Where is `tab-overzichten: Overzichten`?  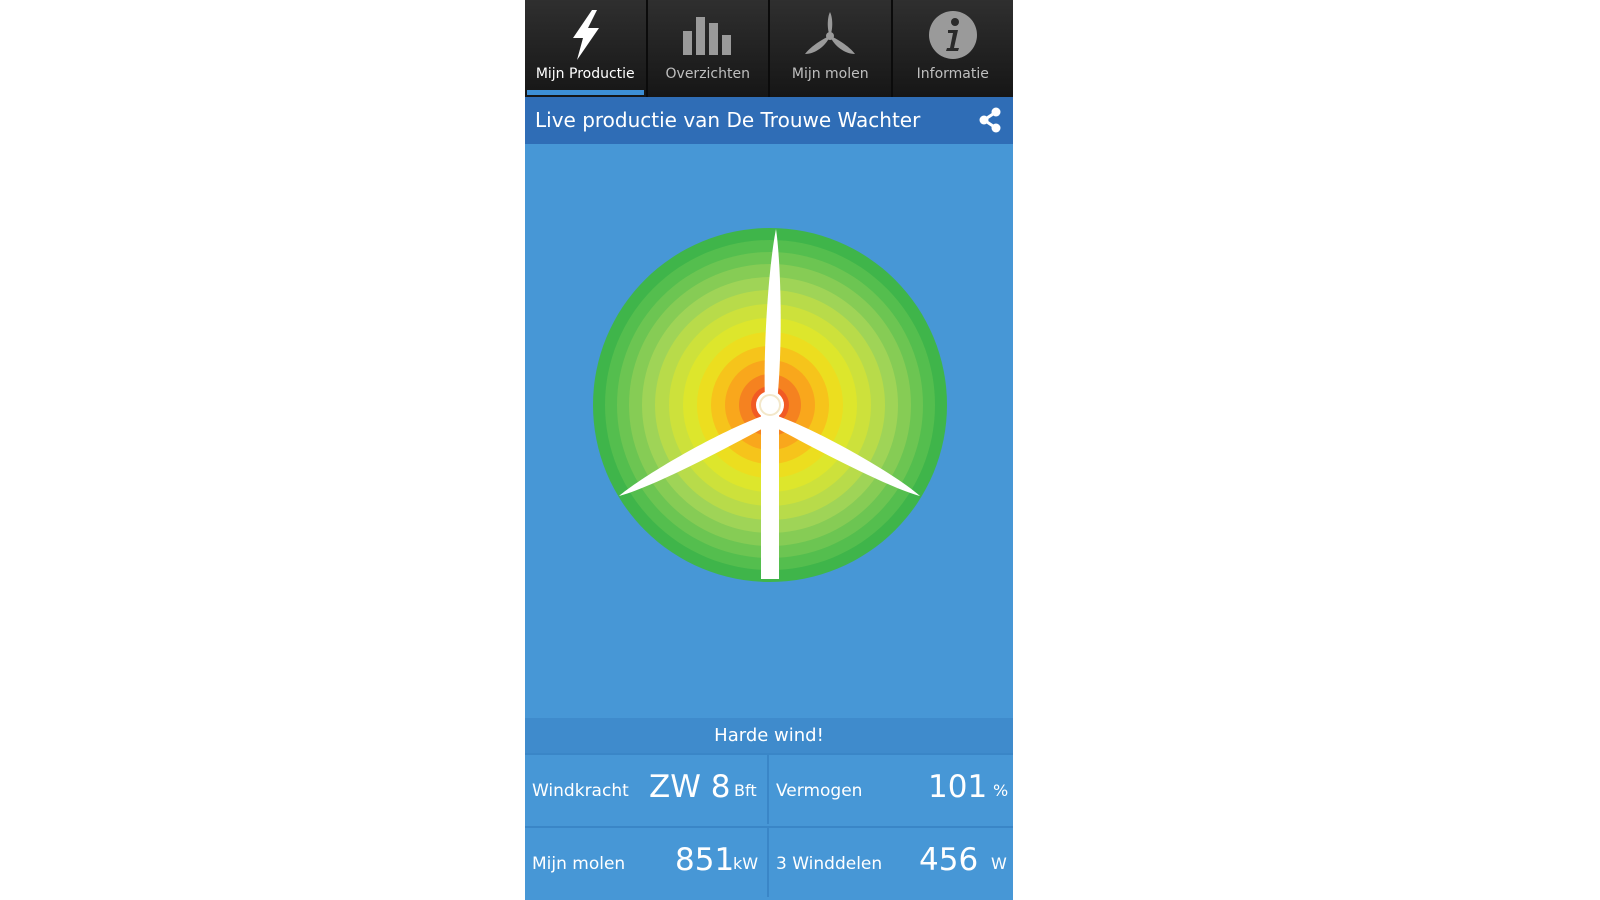 tab-overzichten: Overzichten is located at coordinates (708, 48).